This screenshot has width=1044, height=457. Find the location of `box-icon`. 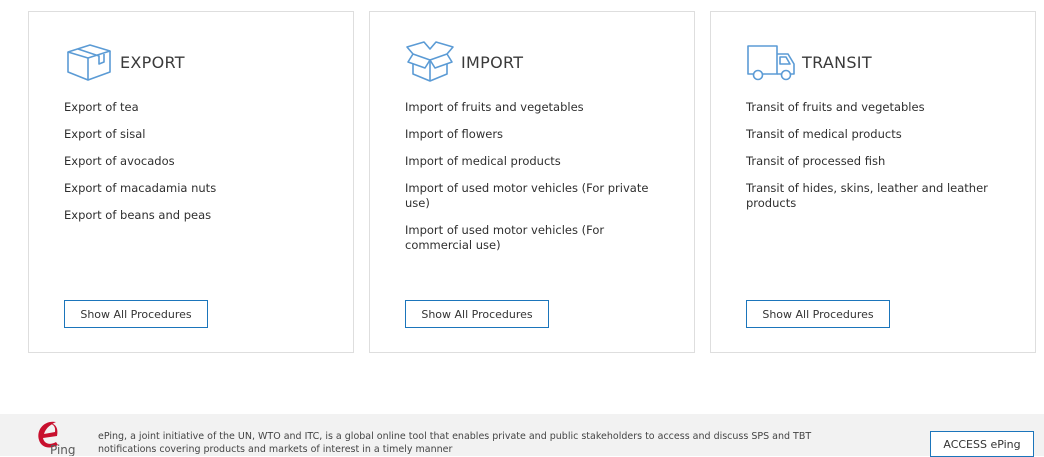

box-icon is located at coordinates (89, 62).